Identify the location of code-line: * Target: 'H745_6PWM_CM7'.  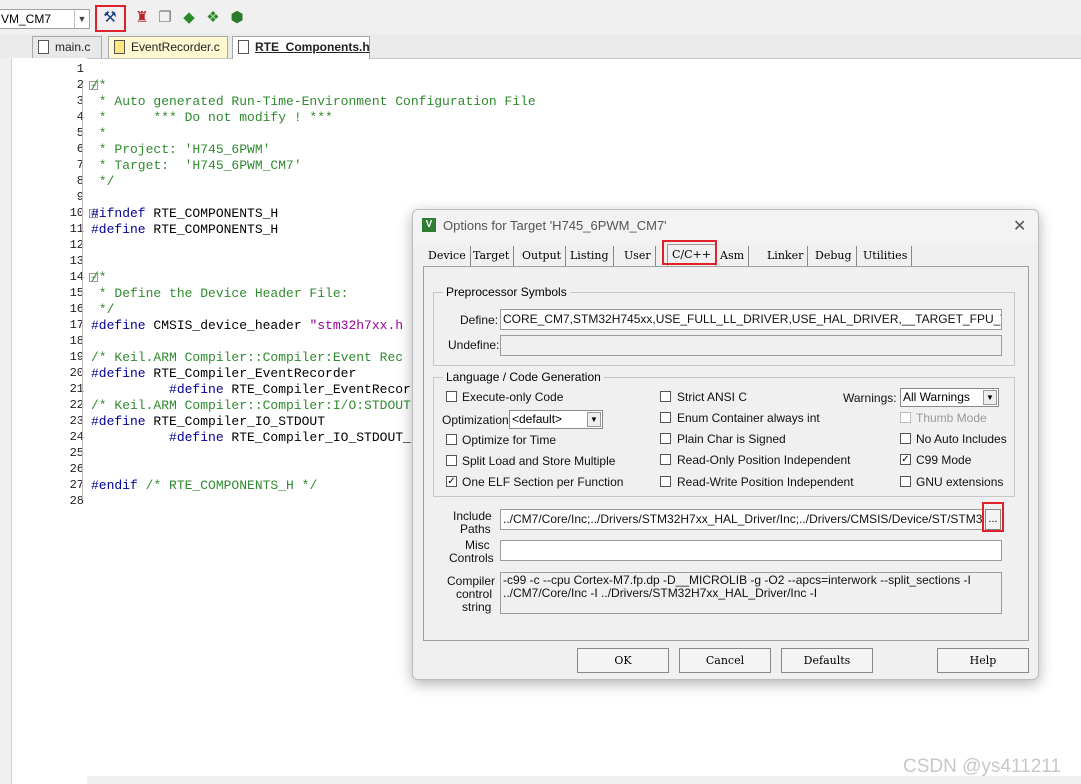
(196, 165).